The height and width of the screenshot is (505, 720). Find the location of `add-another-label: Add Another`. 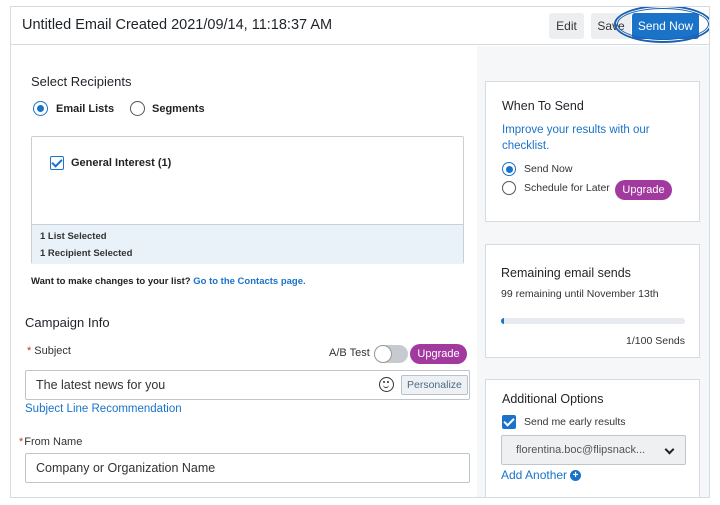

add-another-label: Add Another is located at coordinates (534, 475).